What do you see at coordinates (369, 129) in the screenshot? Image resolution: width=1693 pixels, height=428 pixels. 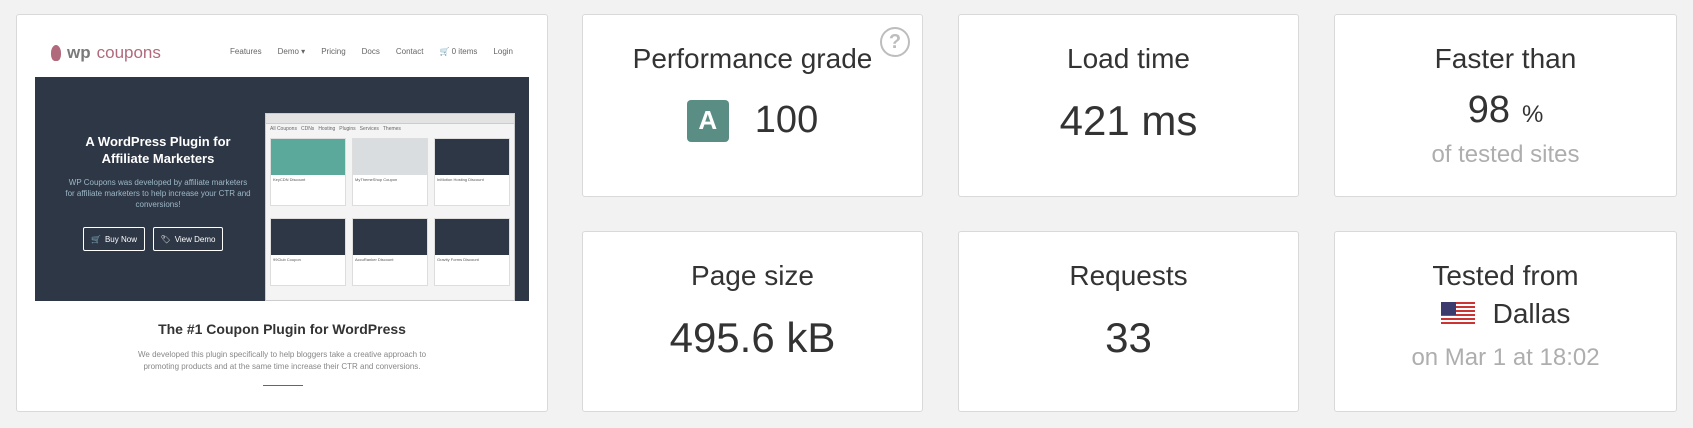 I see `coupon-tab: Services` at bounding box center [369, 129].